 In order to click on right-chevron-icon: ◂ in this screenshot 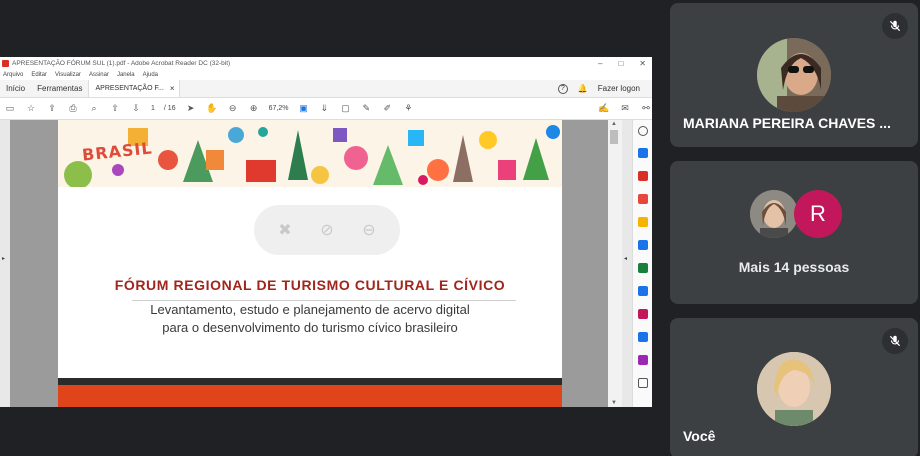, I will do `click(626, 259)`.